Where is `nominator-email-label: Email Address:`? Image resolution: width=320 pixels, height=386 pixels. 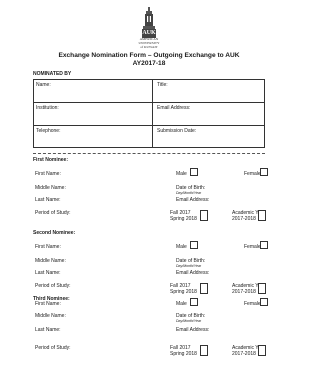 nominator-email-label: Email Address: is located at coordinates (173, 108).